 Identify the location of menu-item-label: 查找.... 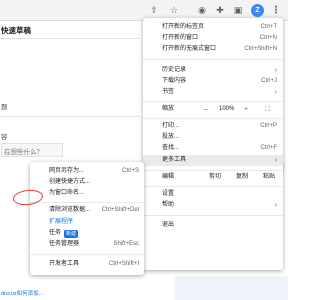
(171, 148).